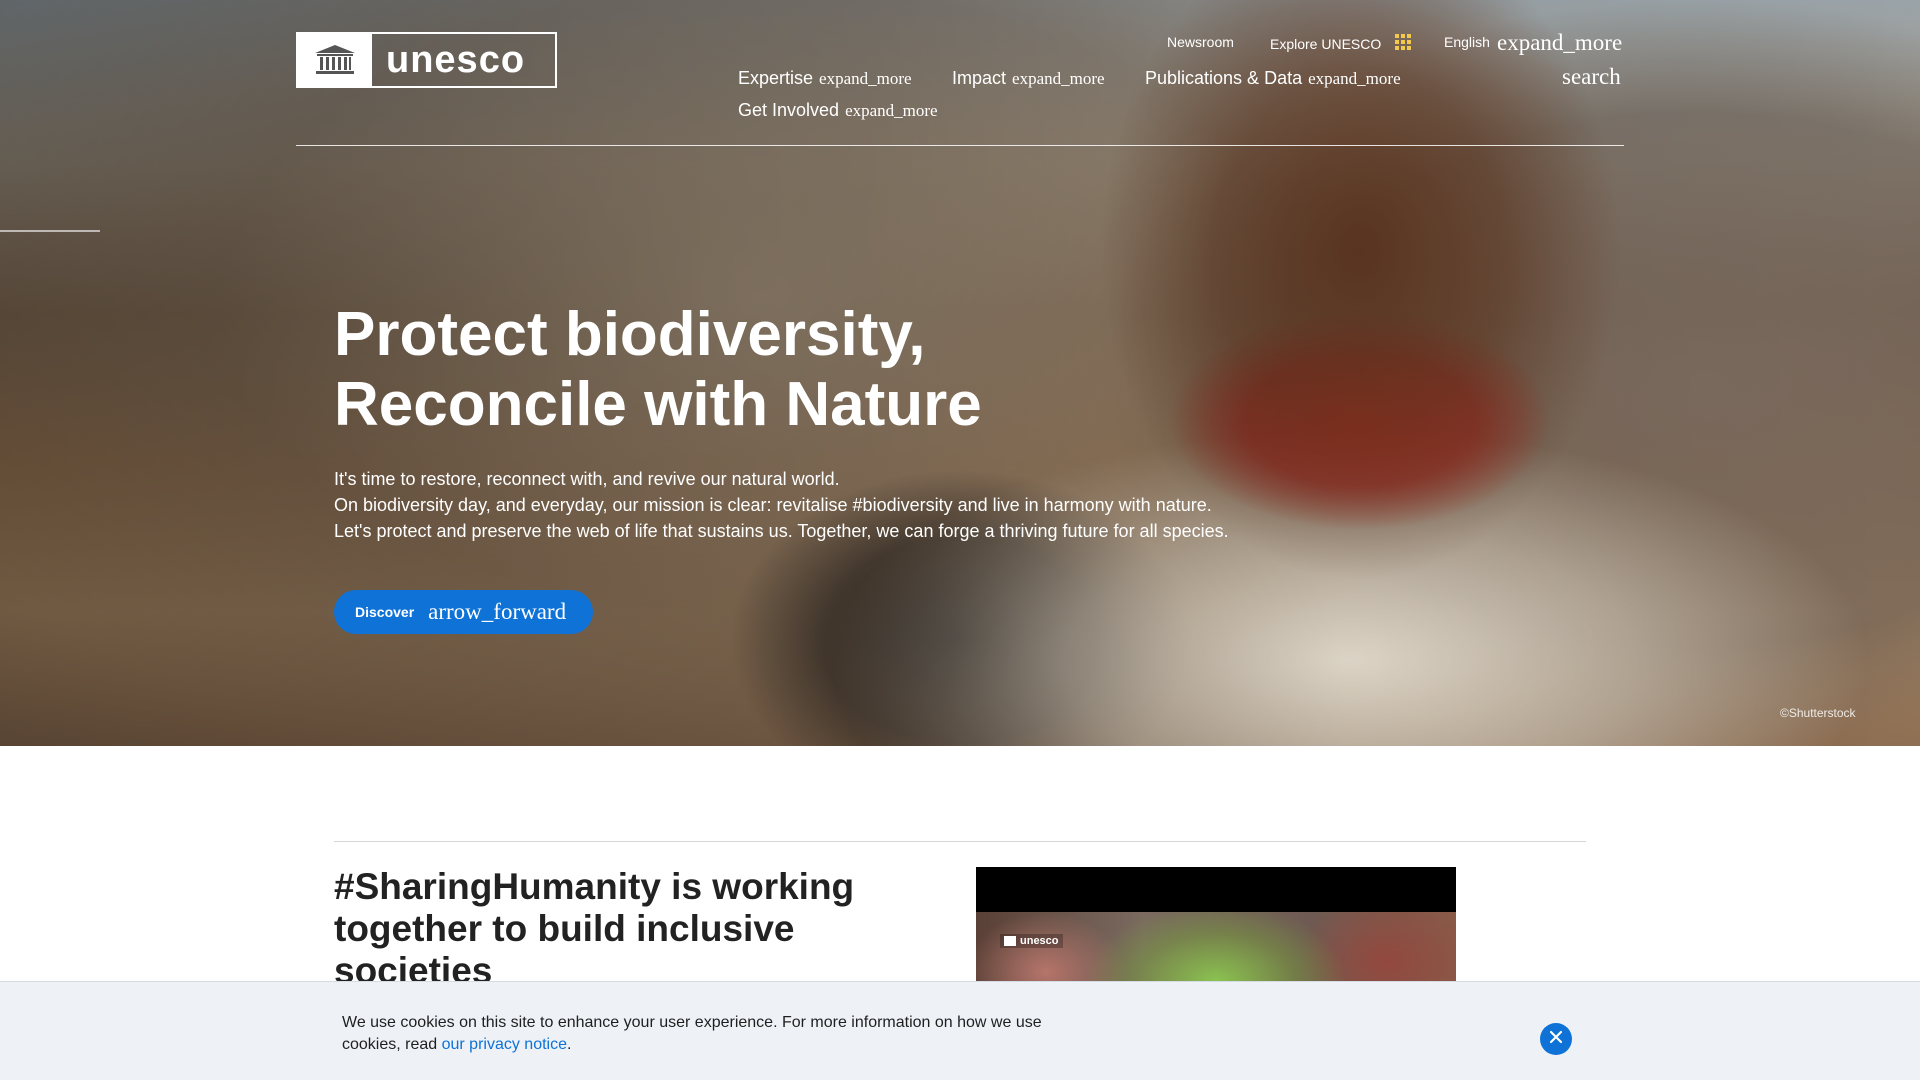  I want to click on language-label: English, so click(1467, 42).